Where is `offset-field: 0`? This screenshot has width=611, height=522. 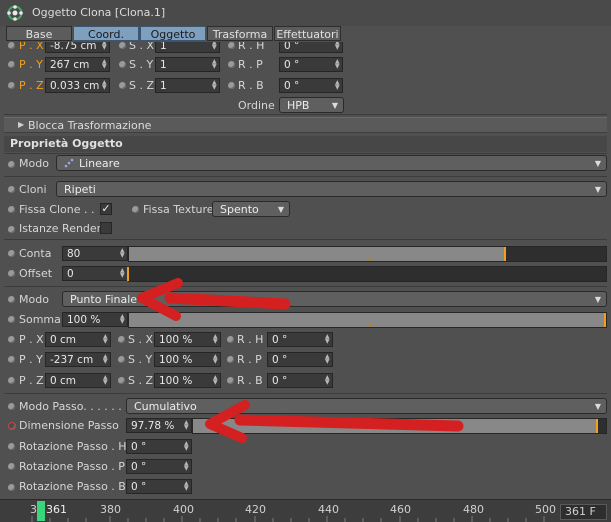
offset-field: 0 is located at coordinates (95, 273).